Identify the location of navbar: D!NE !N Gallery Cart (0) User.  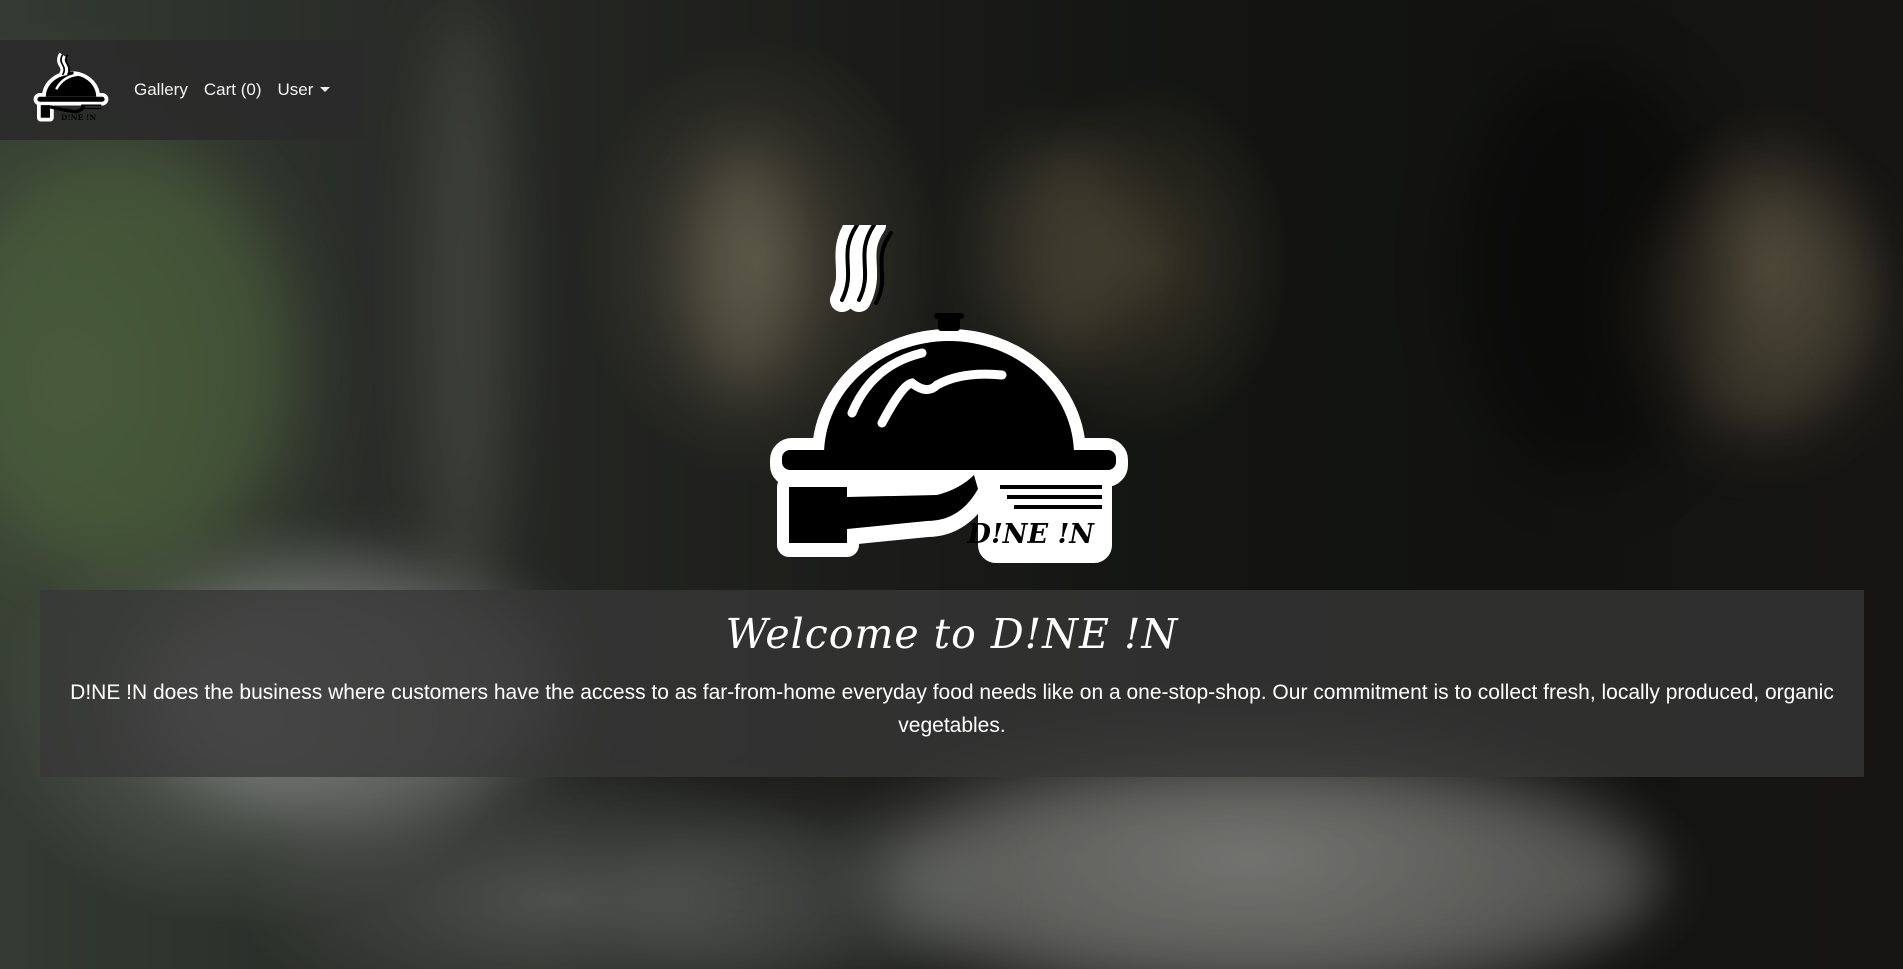
(182, 90).